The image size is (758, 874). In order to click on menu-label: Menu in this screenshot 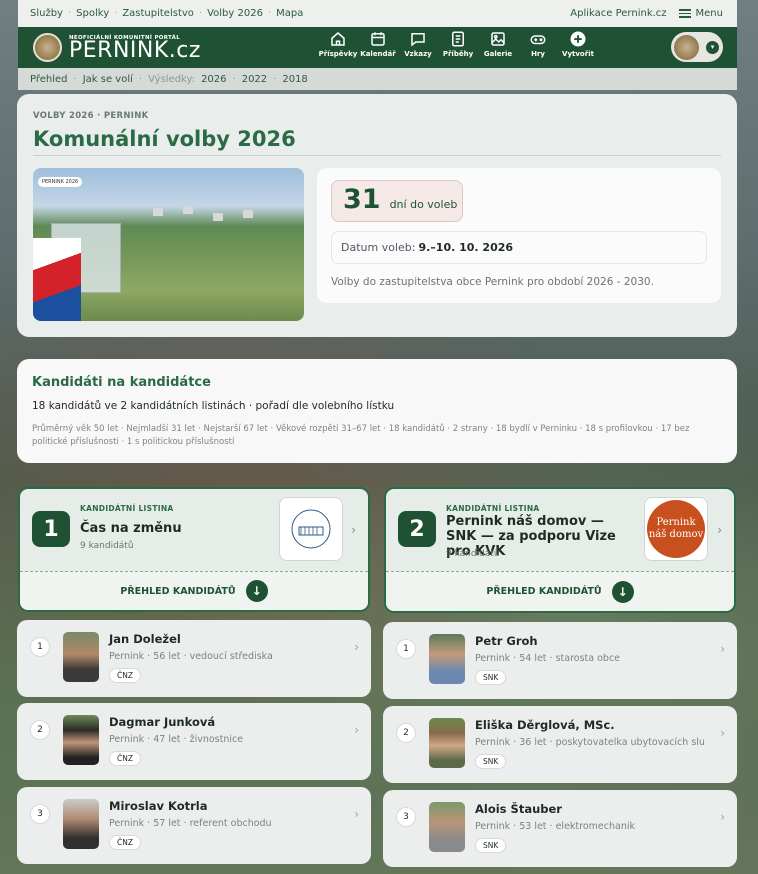, I will do `click(709, 13)`.